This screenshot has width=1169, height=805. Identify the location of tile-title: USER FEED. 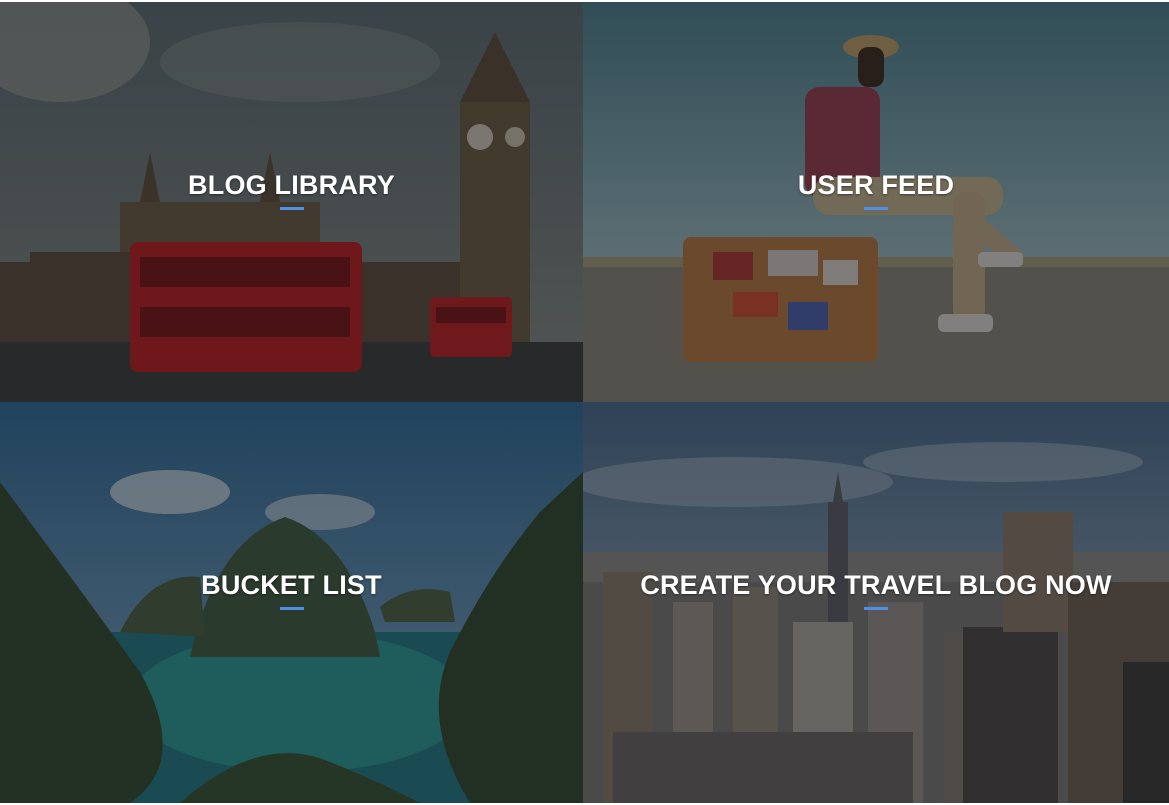
(876, 185).